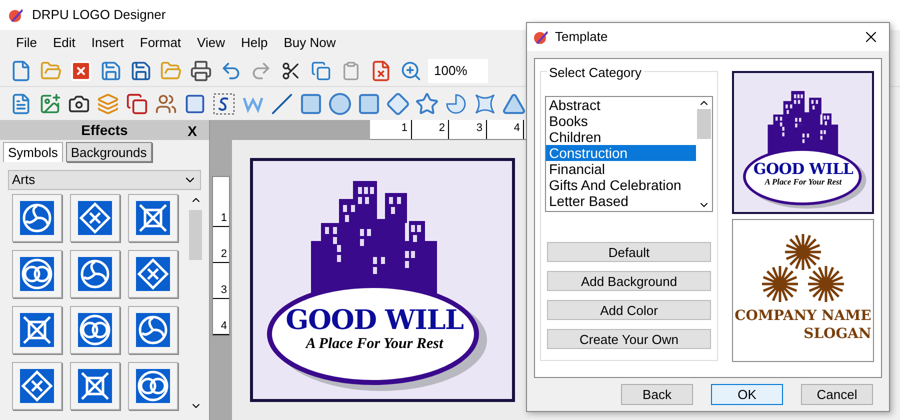 The width and height of the screenshot is (900, 420). Describe the element at coordinates (838, 334) in the screenshot. I see `logo-tagline: SLOGAN` at that location.